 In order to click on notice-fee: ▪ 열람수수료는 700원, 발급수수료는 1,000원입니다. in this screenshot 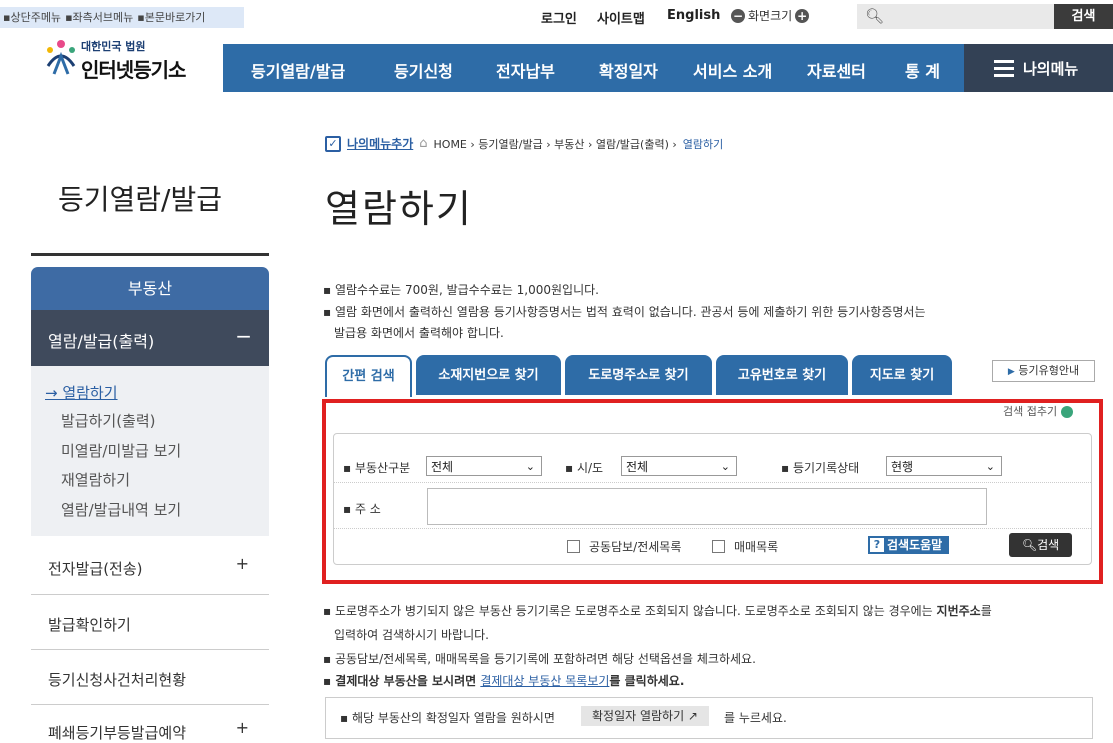, I will do `click(461, 290)`.